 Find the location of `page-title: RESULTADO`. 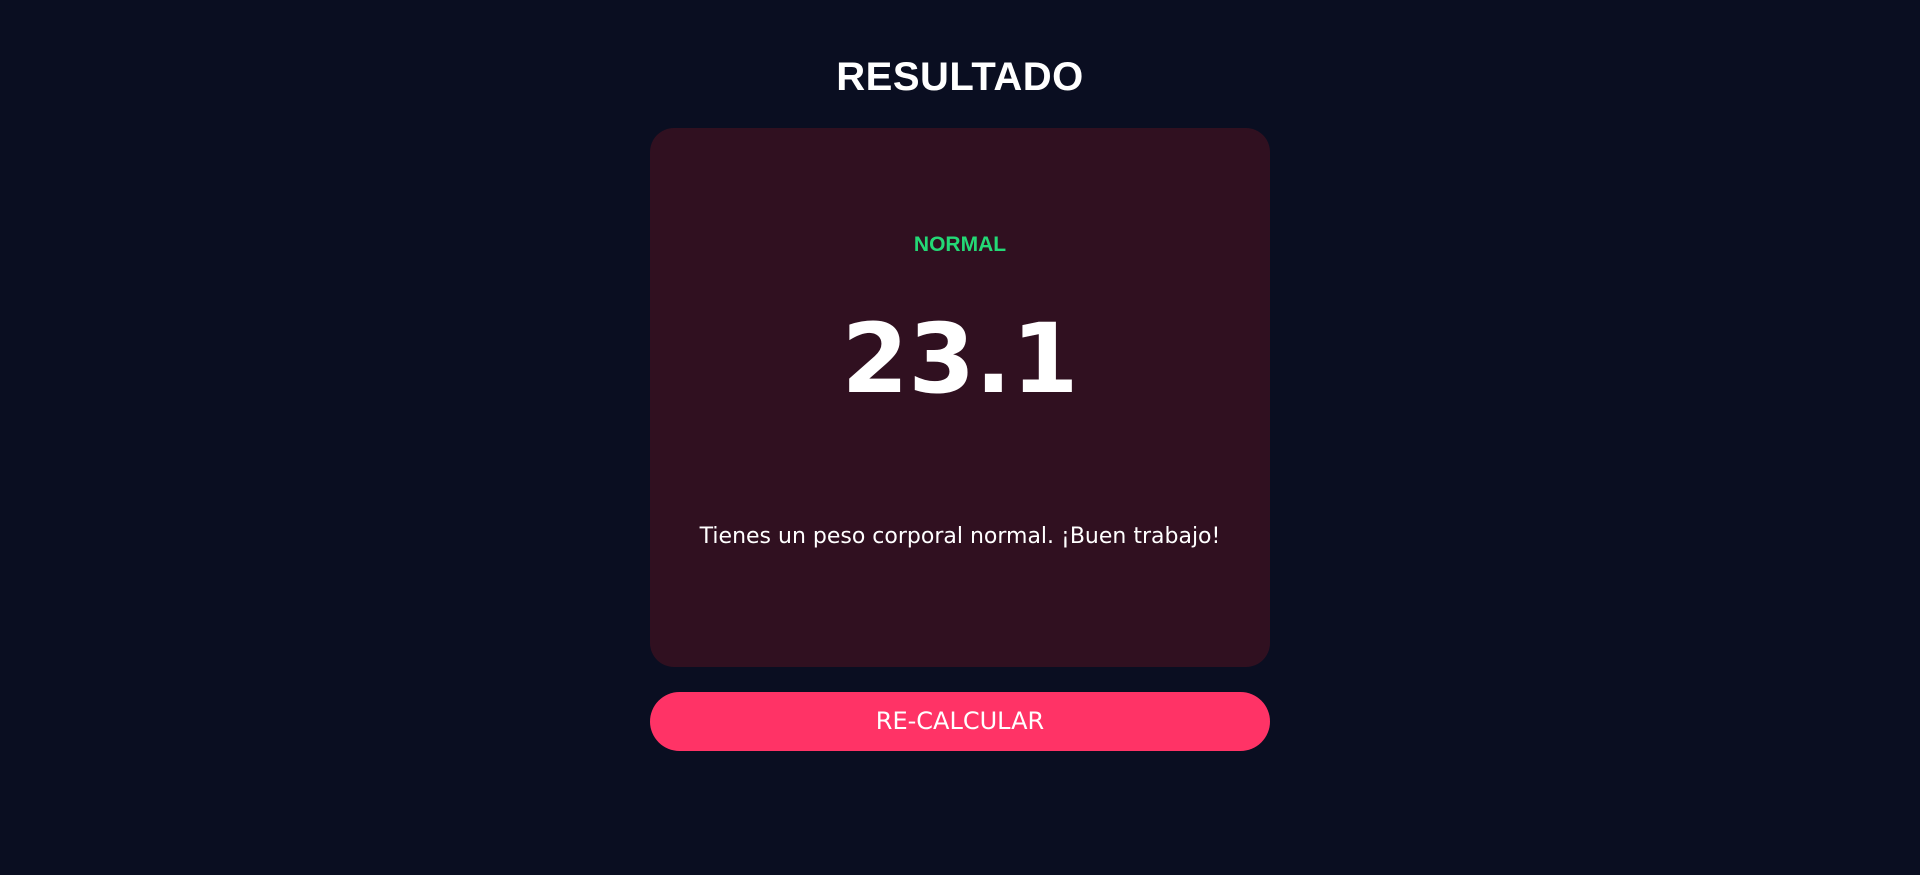

page-title: RESULTADO is located at coordinates (960, 77).